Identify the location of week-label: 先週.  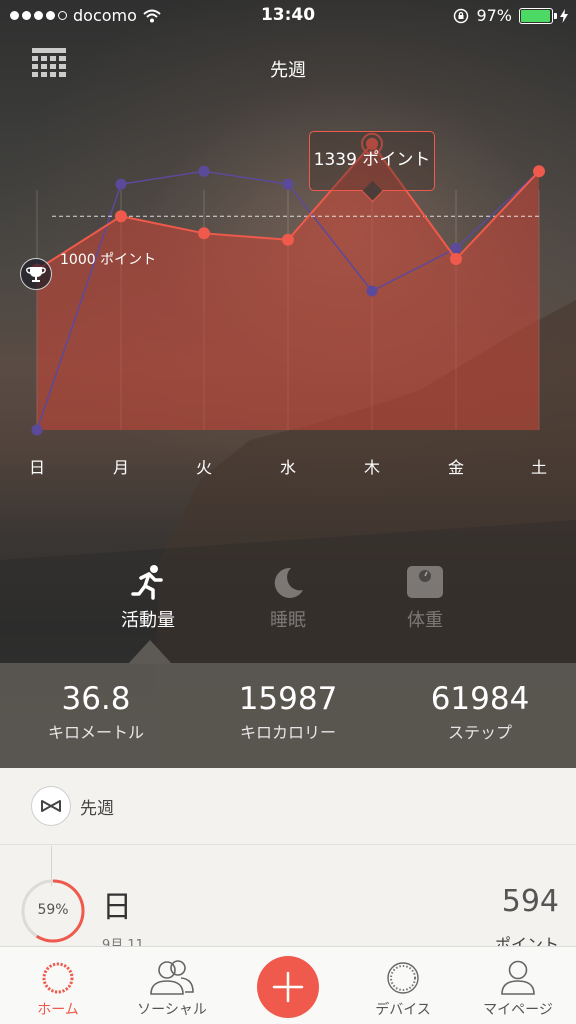
(97, 809).